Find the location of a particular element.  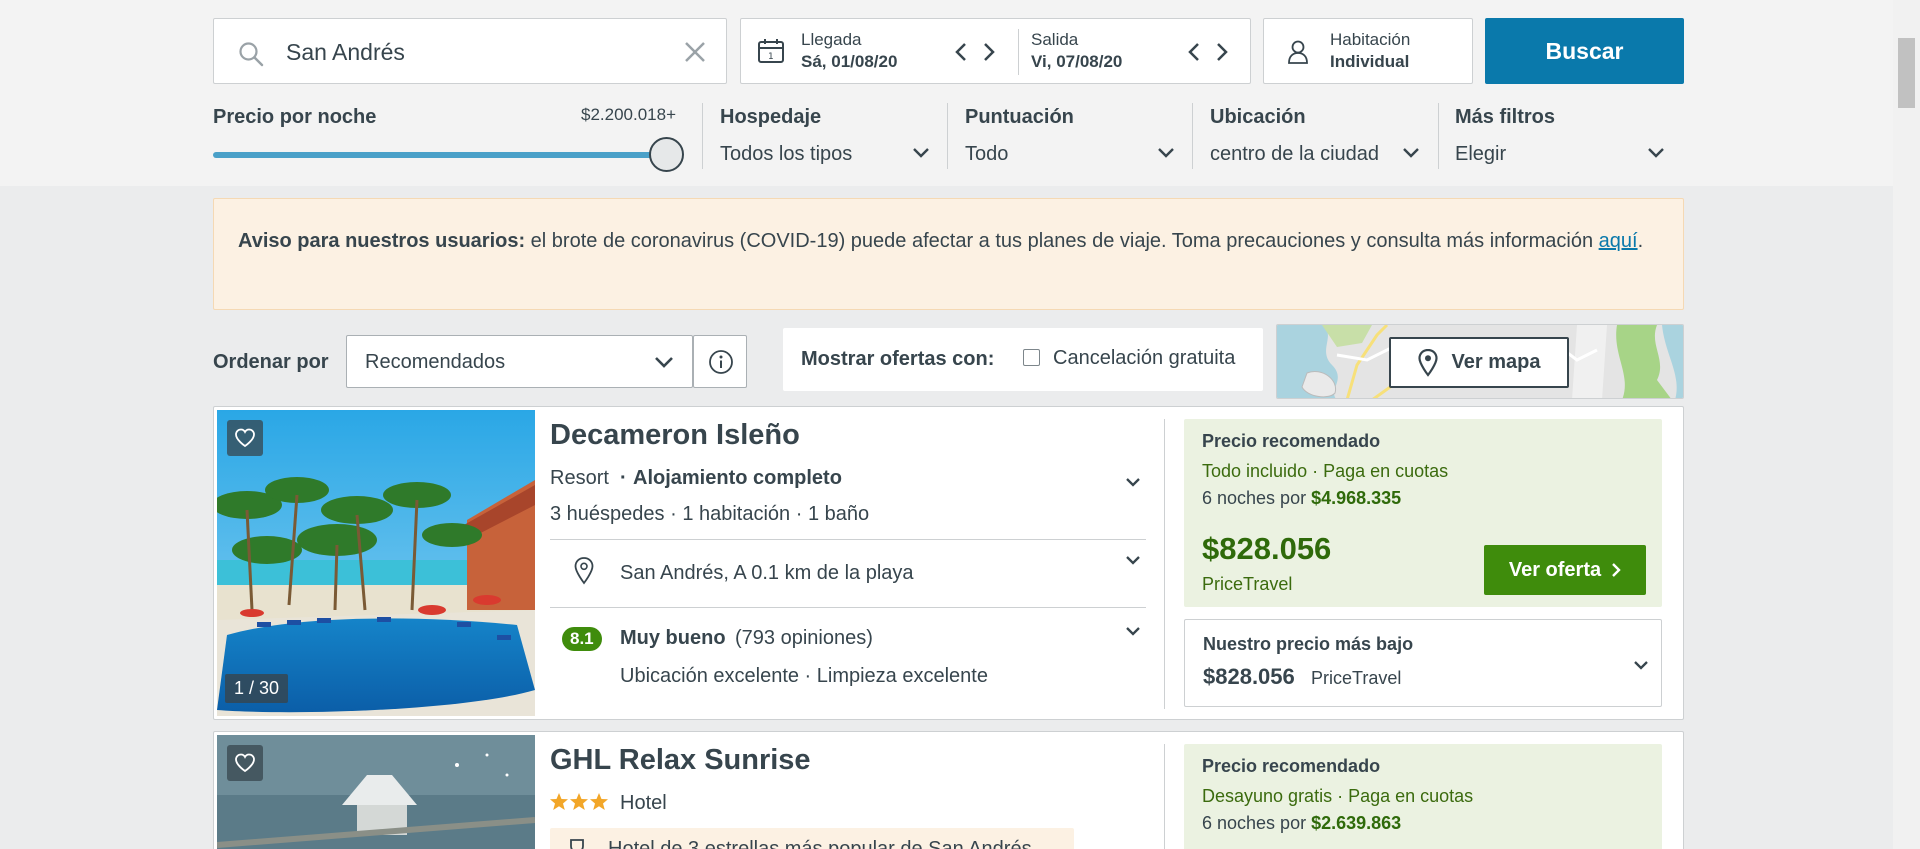

checkout-label: Salida is located at coordinates (1055, 39).